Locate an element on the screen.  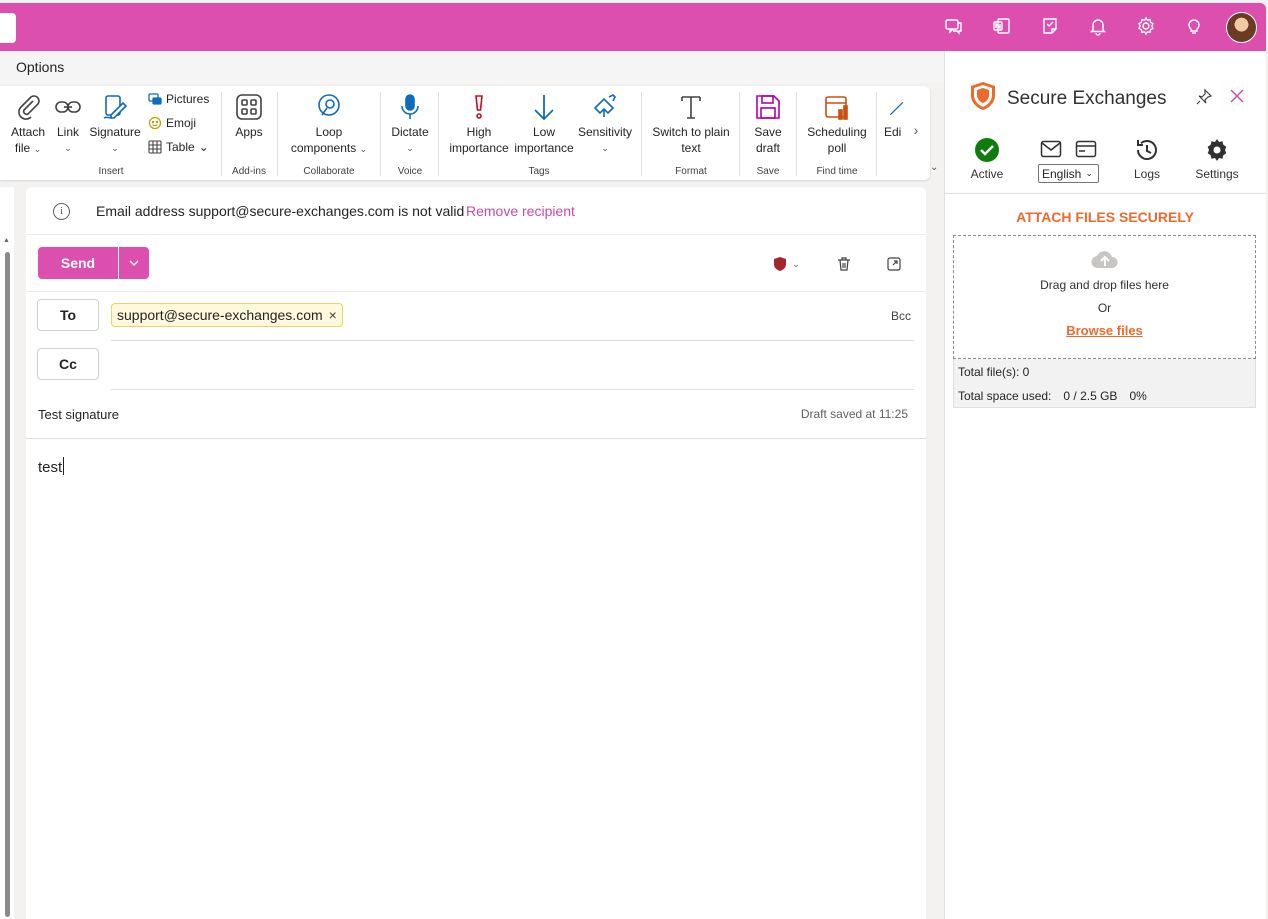
check-circle-icon is located at coordinates (987, 150).